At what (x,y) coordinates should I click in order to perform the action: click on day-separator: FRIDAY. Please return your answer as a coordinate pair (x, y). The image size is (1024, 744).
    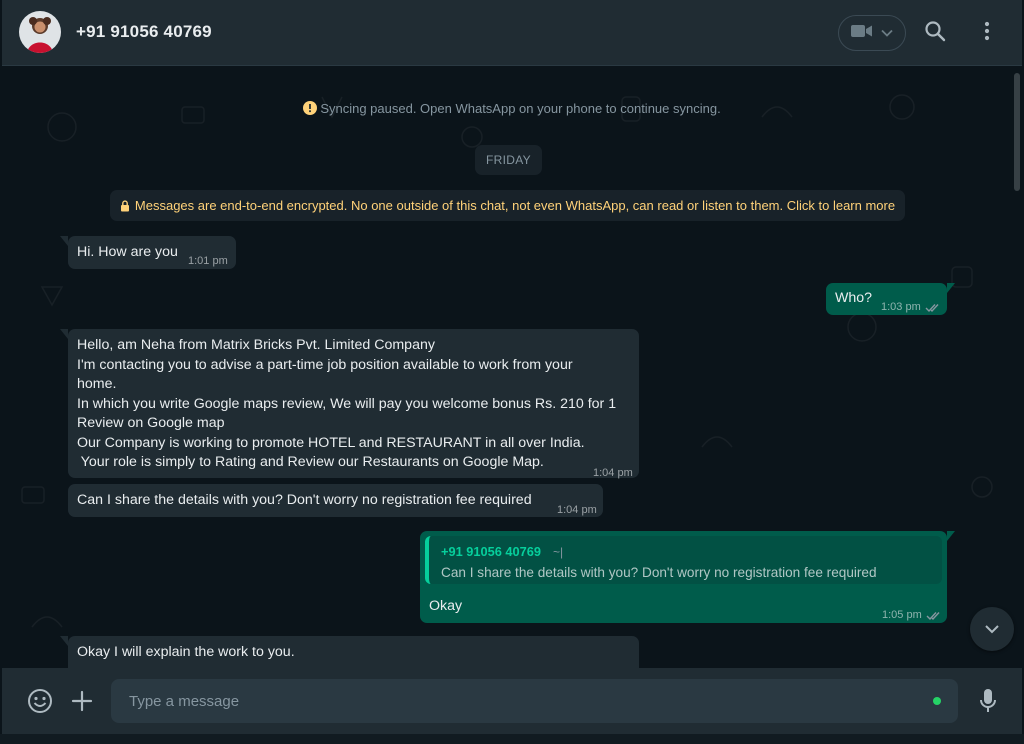
    Looking at the image, I should click on (508, 160).